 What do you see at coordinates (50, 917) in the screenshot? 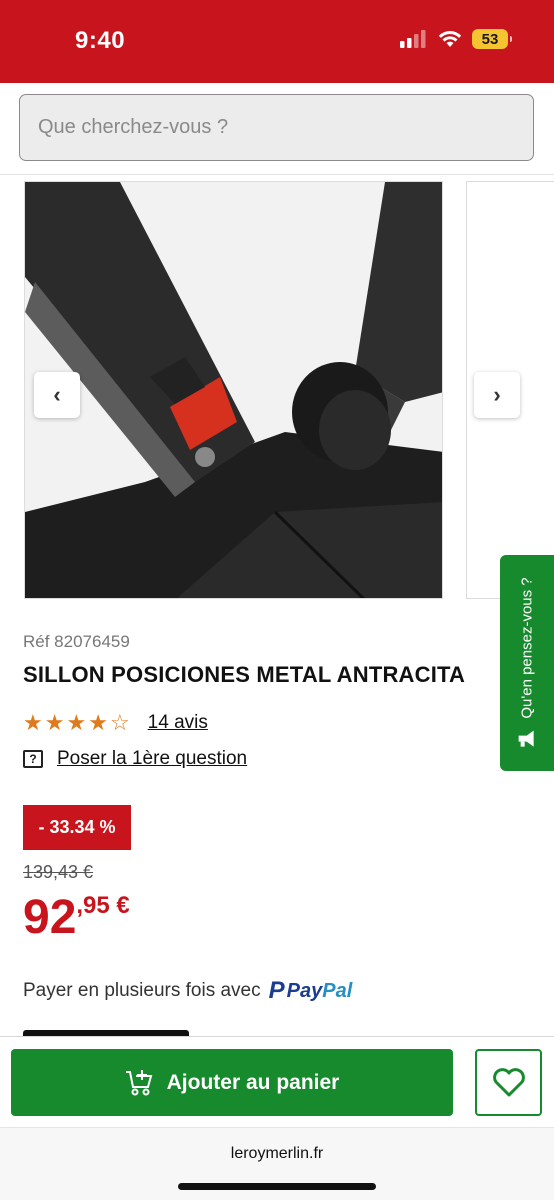
I see `price-integer: 92` at bounding box center [50, 917].